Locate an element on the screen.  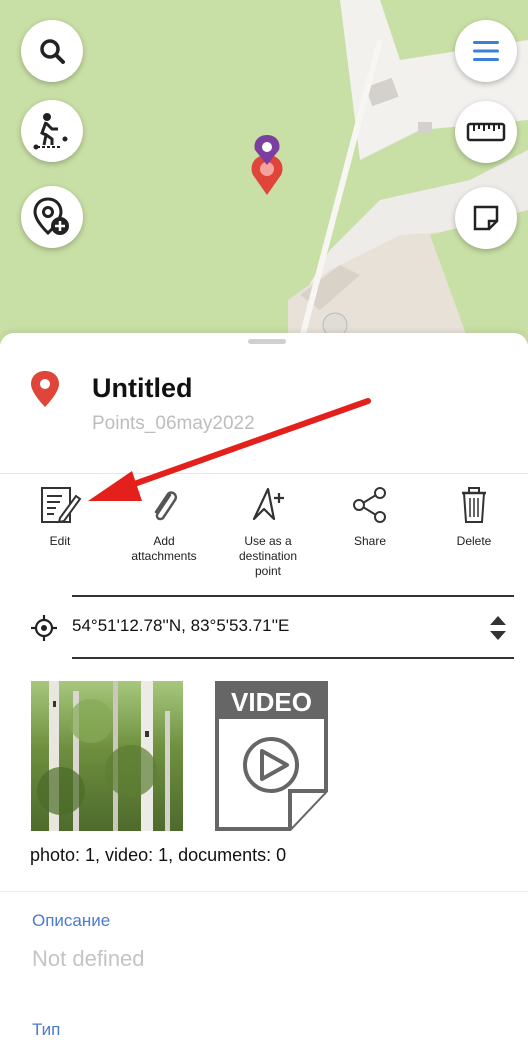
delete-label: Delete is located at coordinates (474, 541).